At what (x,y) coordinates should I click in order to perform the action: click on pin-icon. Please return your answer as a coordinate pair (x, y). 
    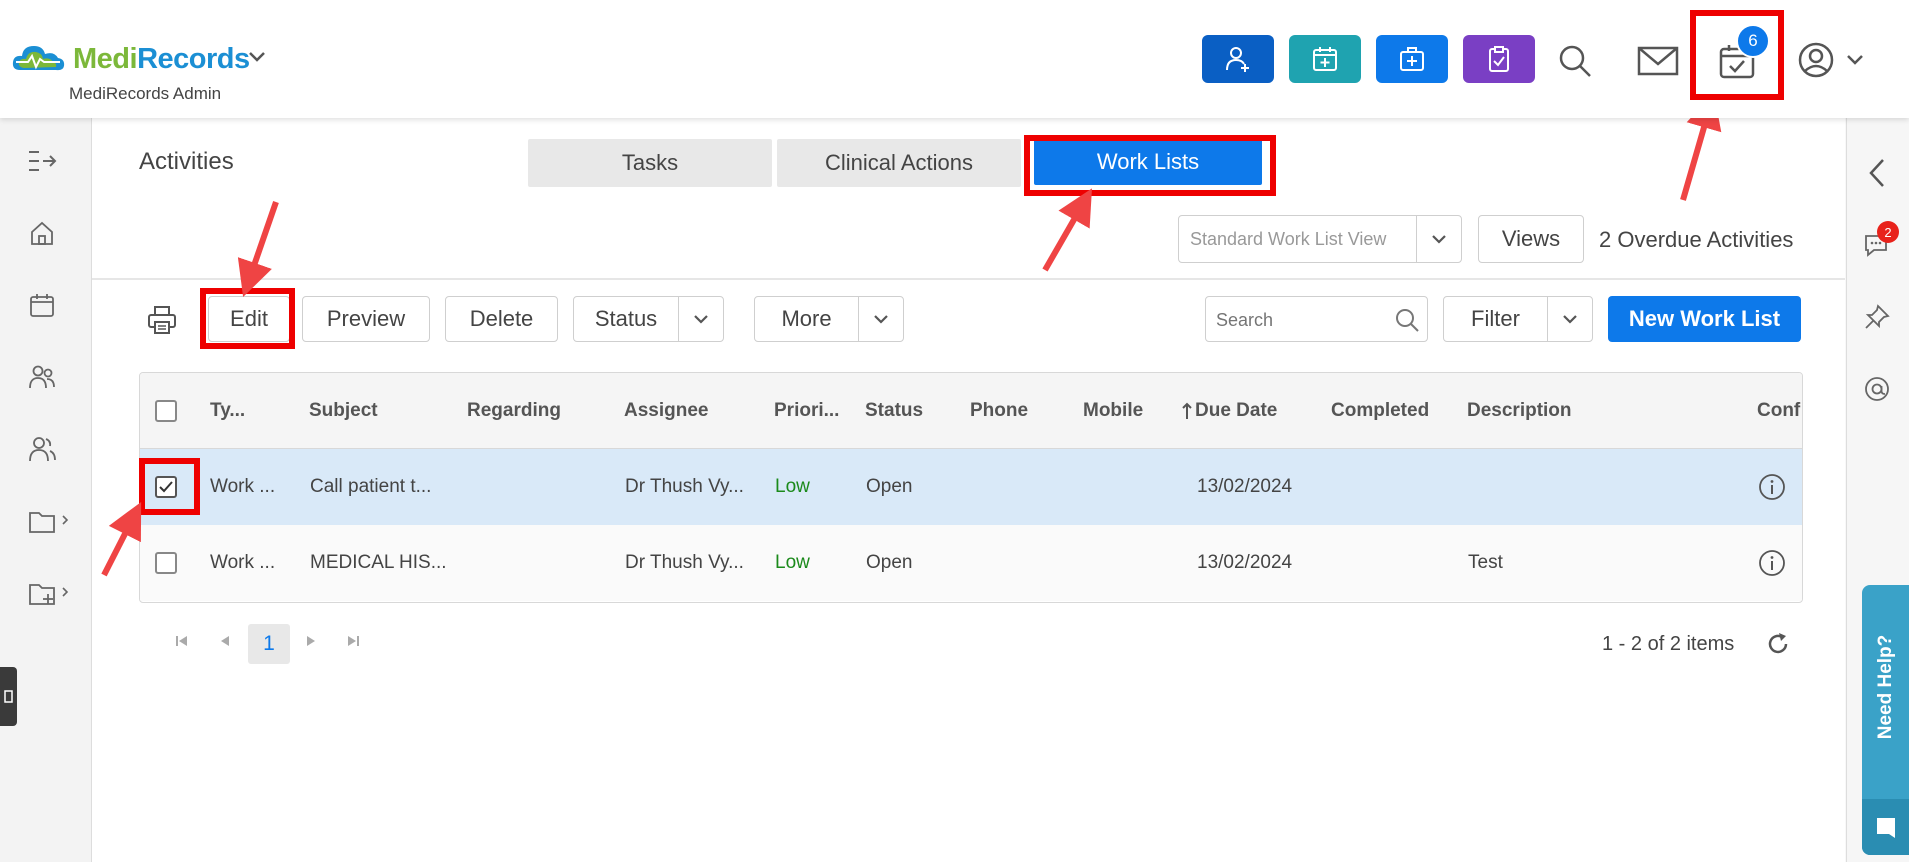
    Looking at the image, I should click on (1877, 317).